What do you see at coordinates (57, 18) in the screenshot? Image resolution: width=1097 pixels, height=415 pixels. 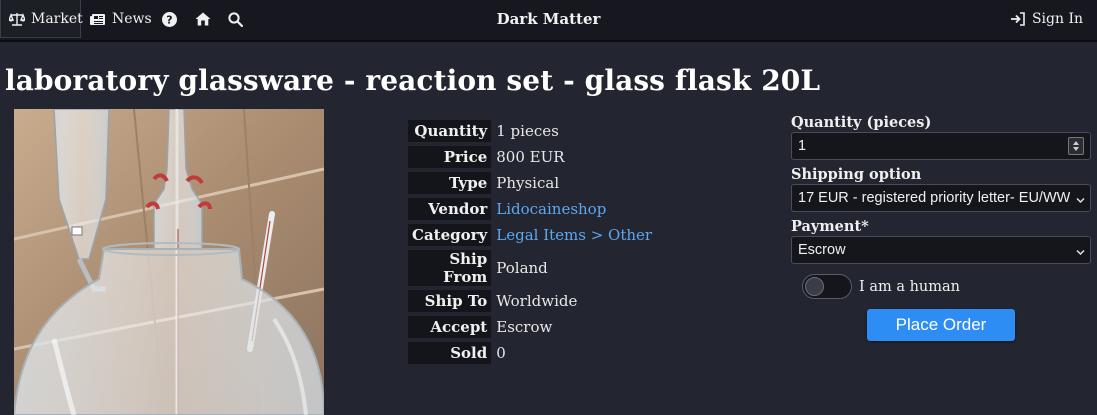 I see `nav-market-label: Market` at bounding box center [57, 18].